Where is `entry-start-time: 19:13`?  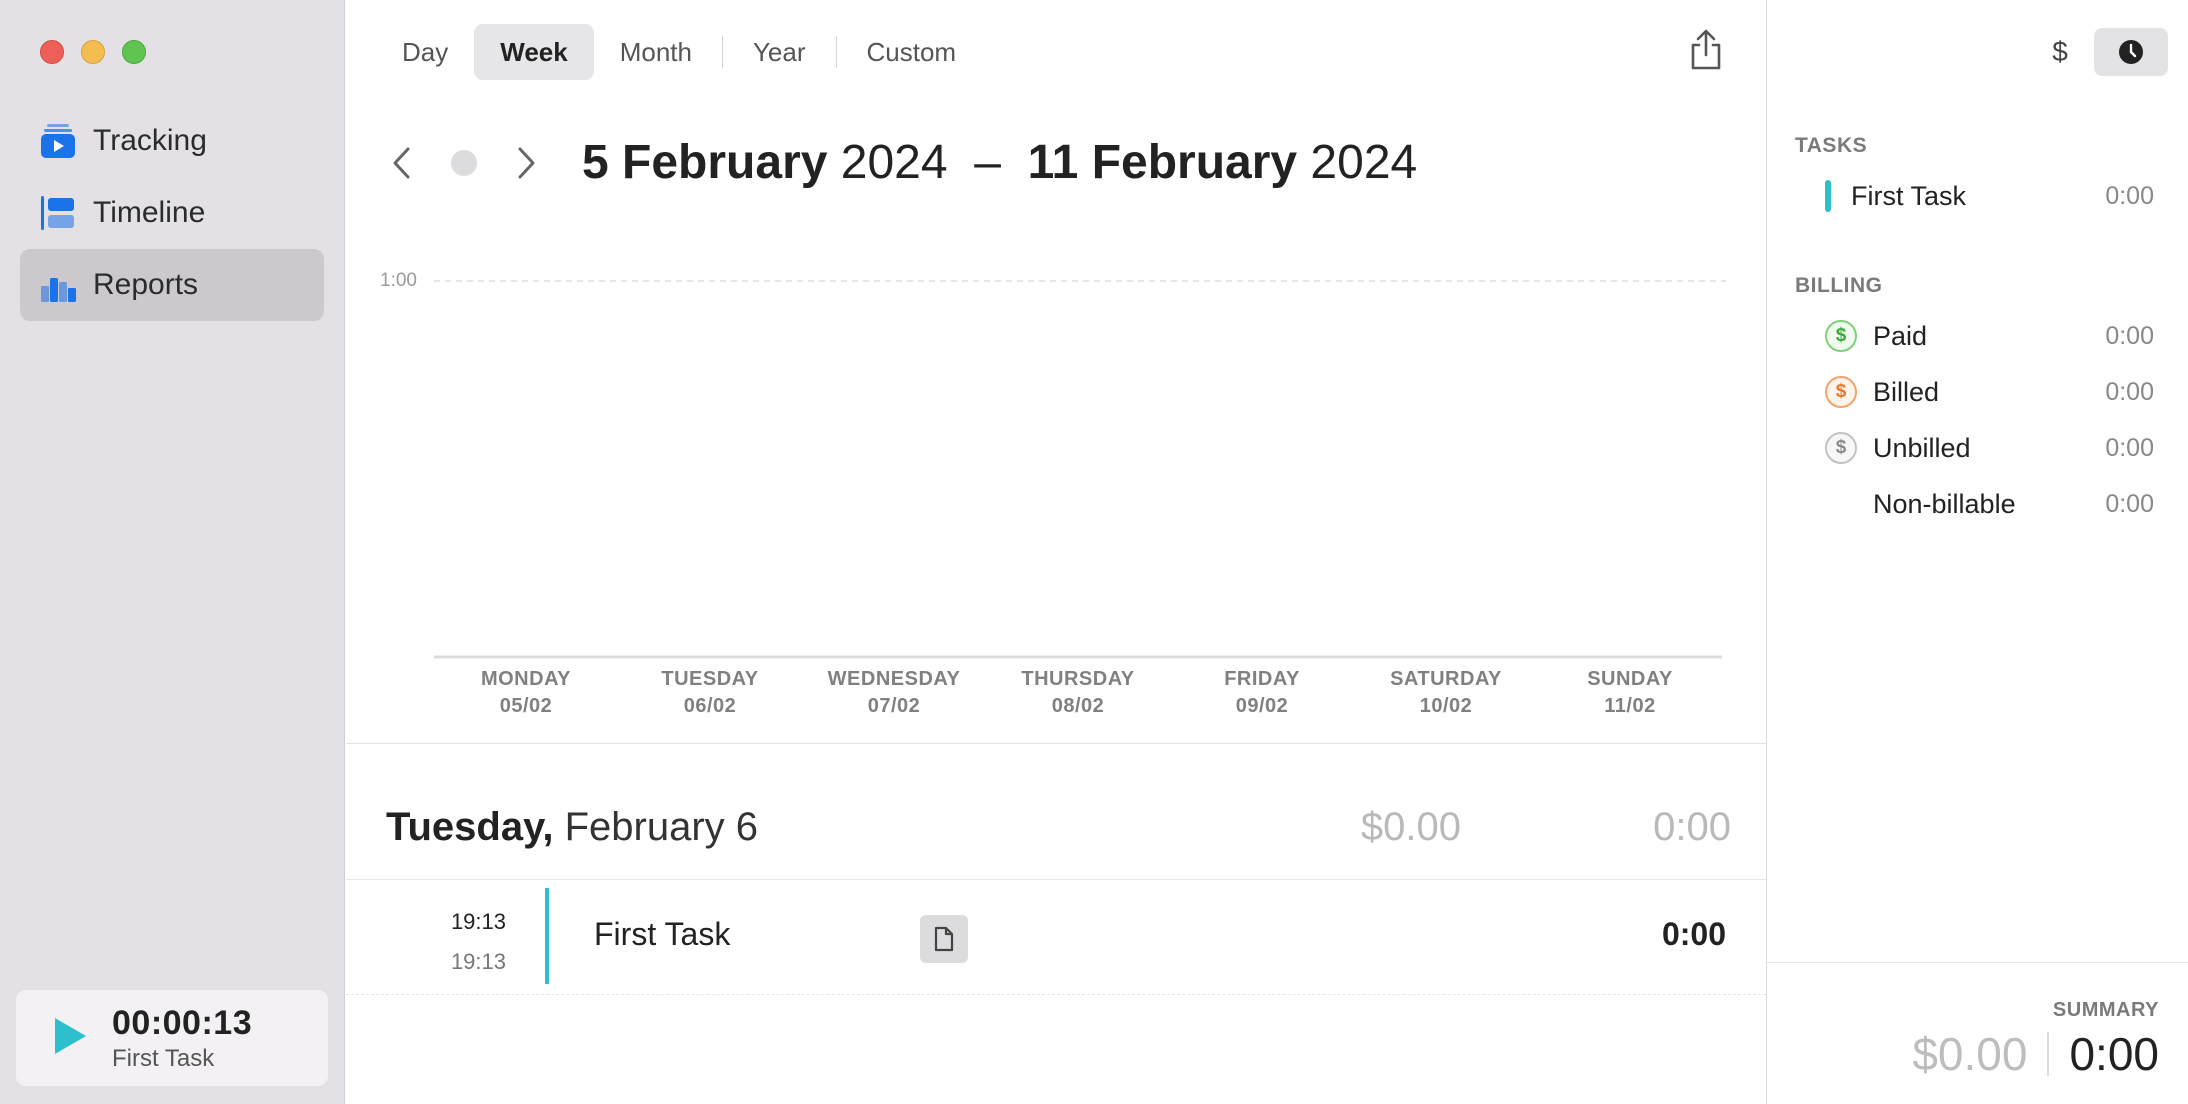
entry-start-time: 19:13 is located at coordinates (478, 921).